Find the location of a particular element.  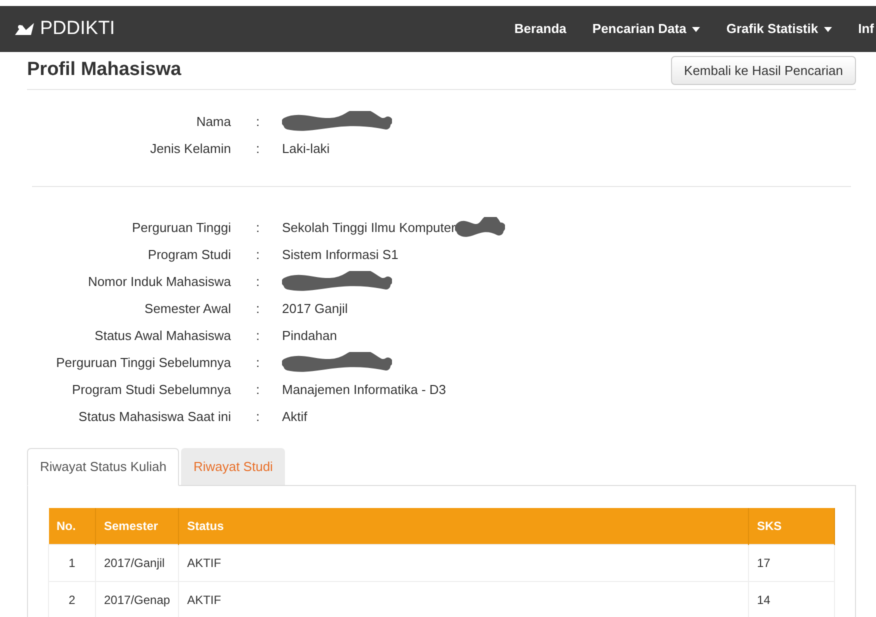

field-label: Jenis Kelamin is located at coordinates (190, 149).